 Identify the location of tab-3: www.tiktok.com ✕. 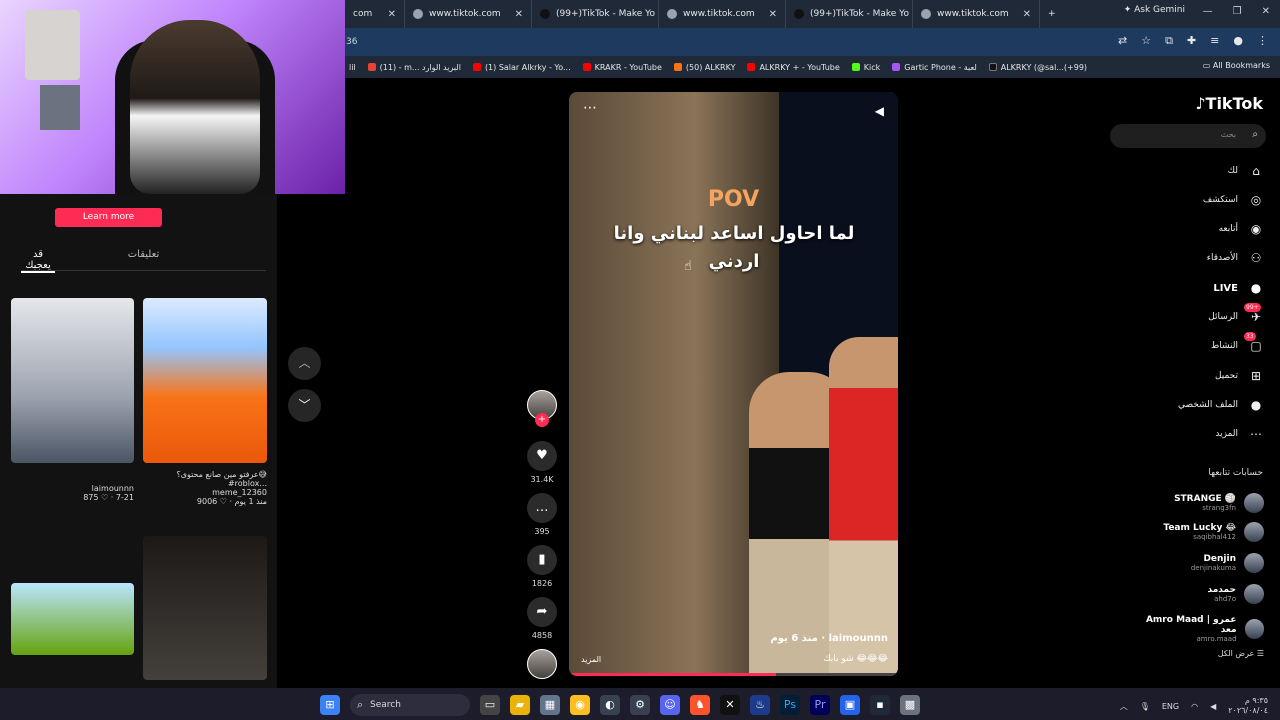
(722, 14).